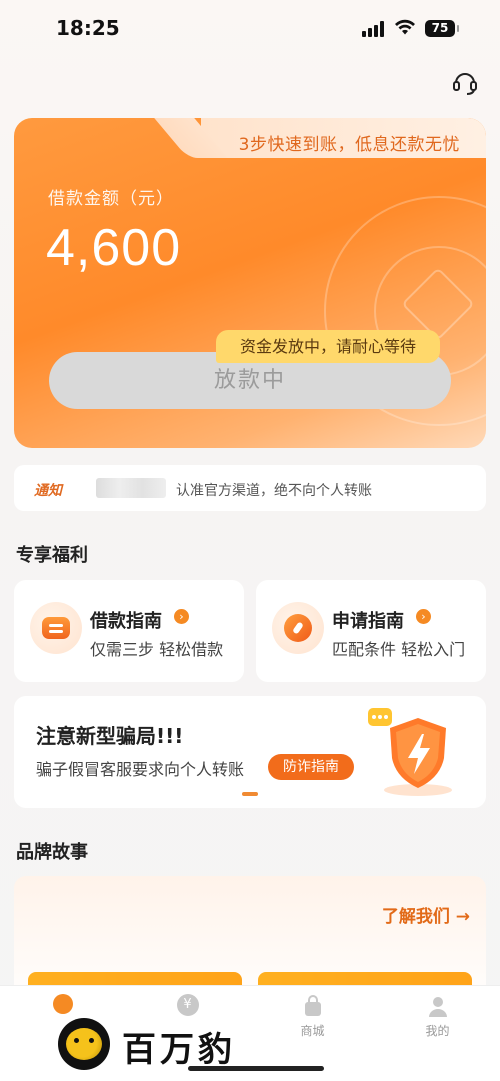 The width and height of the screenshot is (500, 1081). Describe the element at coordinates (126, 621) in the screenshot. I see `loan-guide-title: 借款指南` at that location.